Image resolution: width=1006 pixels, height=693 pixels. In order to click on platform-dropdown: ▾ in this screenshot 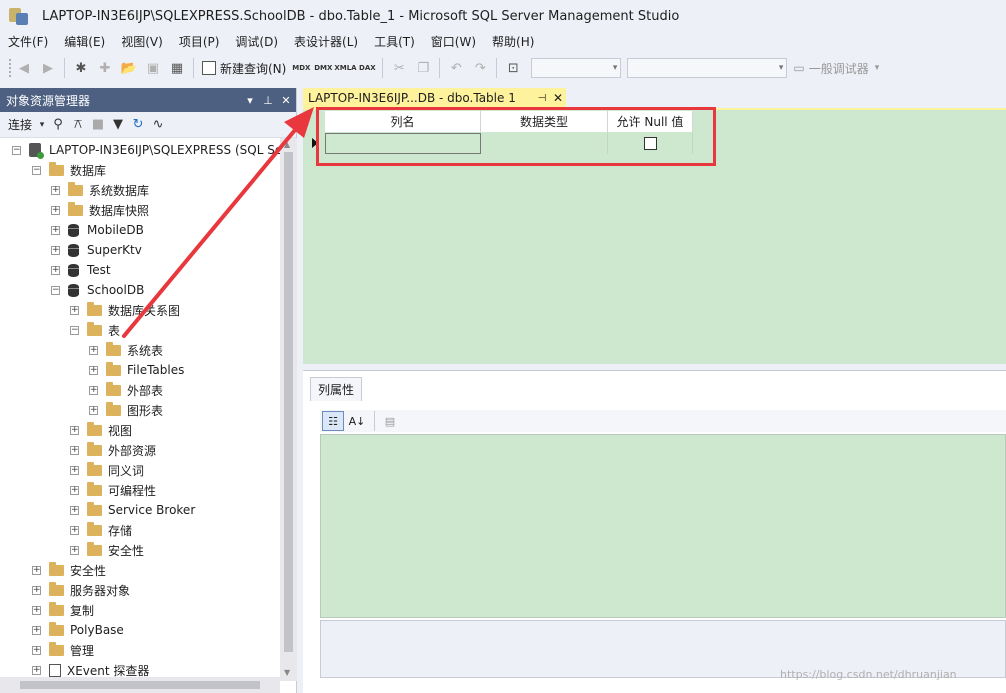, I will do `click(707, 68)`.